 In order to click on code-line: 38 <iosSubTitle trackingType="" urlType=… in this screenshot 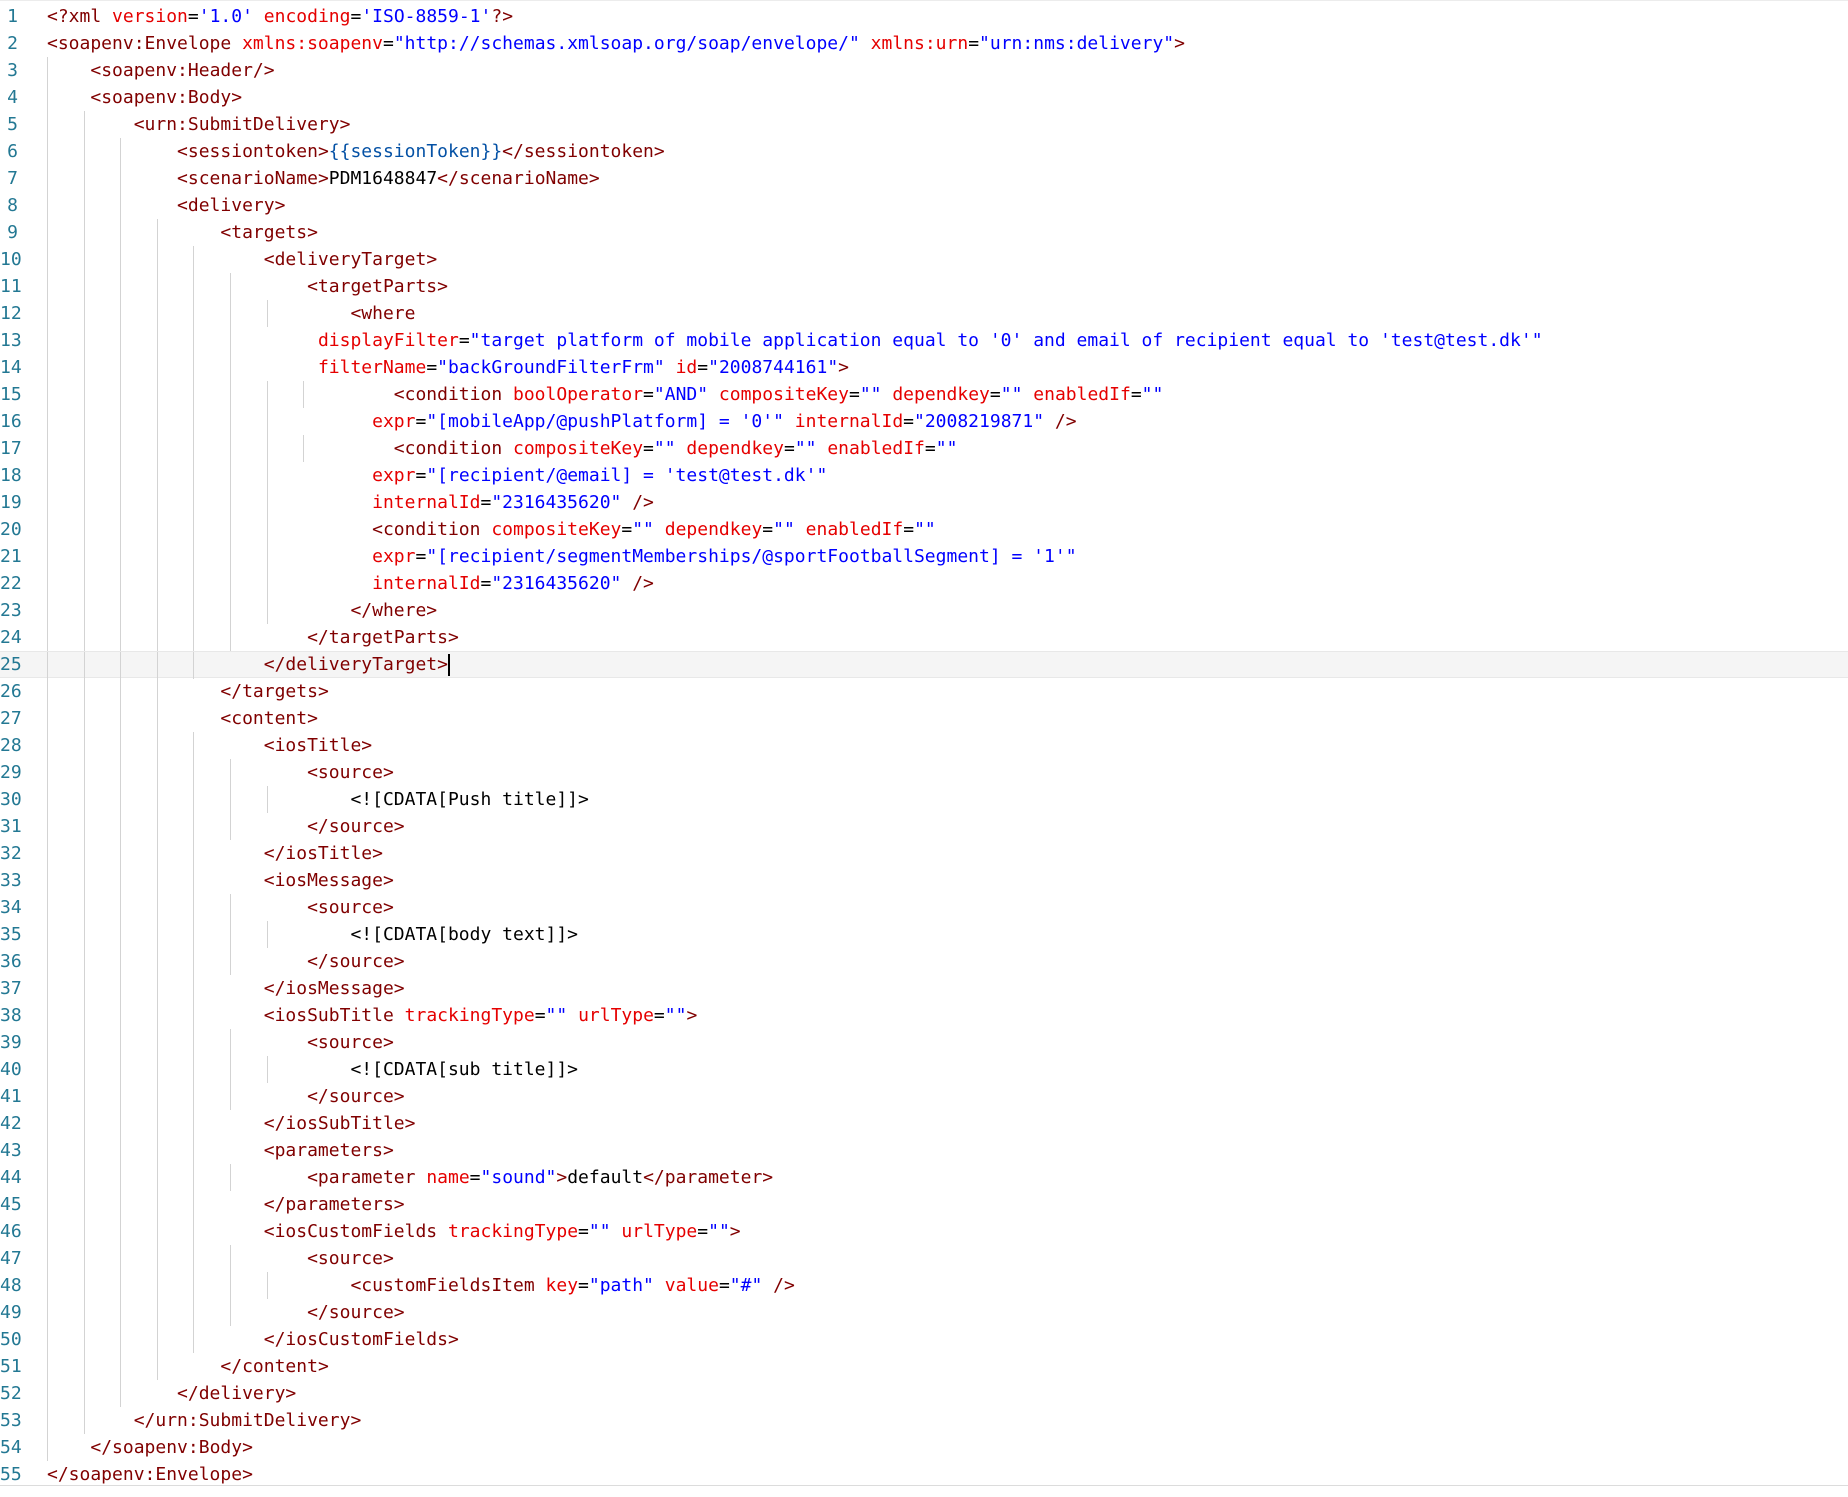, I will do `click(924, 1015)`.